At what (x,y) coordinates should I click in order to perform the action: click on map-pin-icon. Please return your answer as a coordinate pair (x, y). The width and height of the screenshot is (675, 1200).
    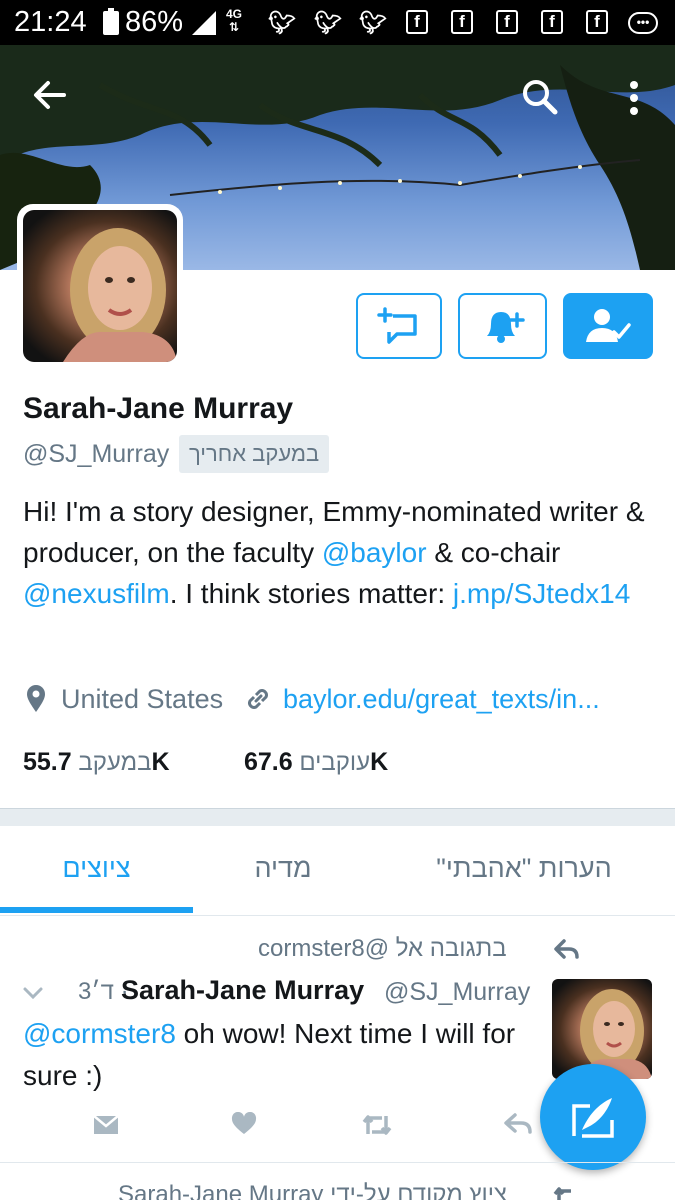
    Looking at the image, I should click on (36, 698).